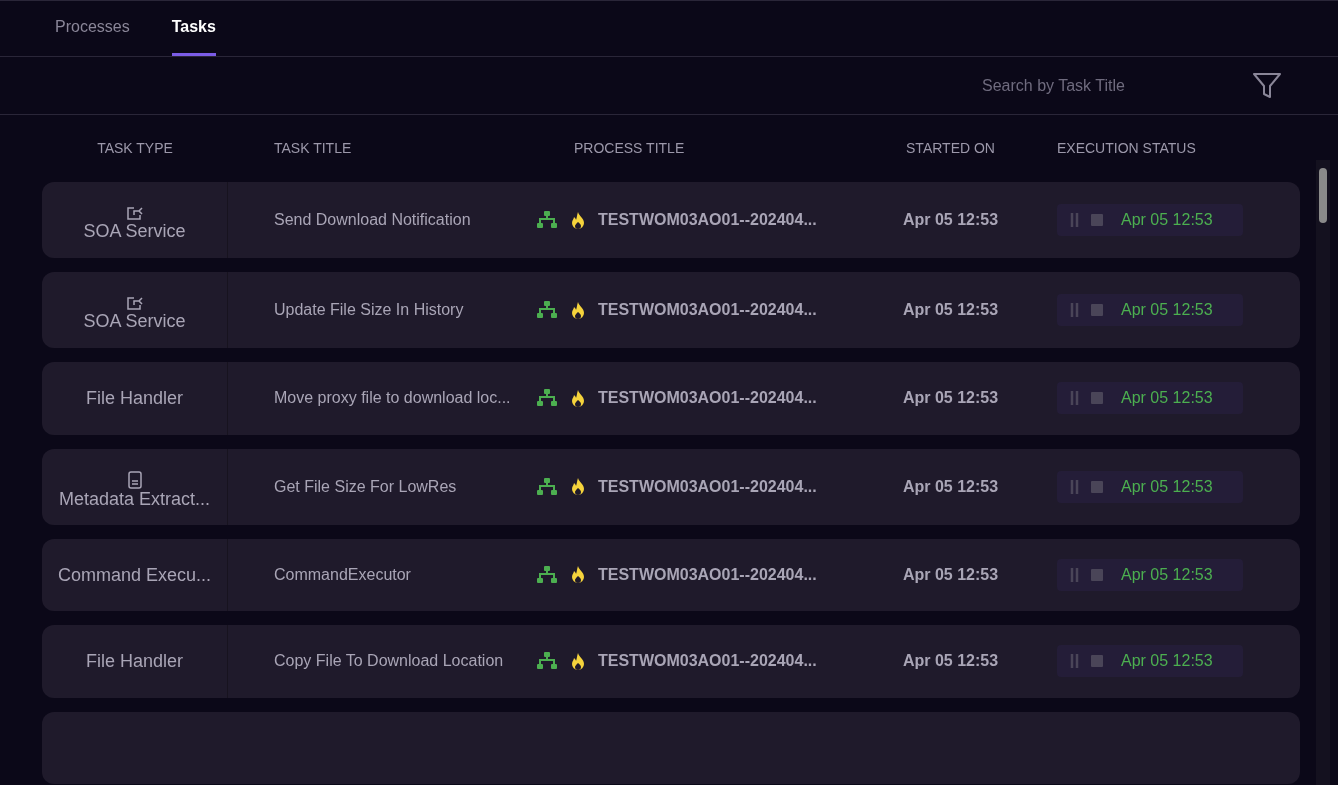 This screenshot has width=1338, height=785. I want to click on task-title: Copy File To Download Location, so click(389, 661).